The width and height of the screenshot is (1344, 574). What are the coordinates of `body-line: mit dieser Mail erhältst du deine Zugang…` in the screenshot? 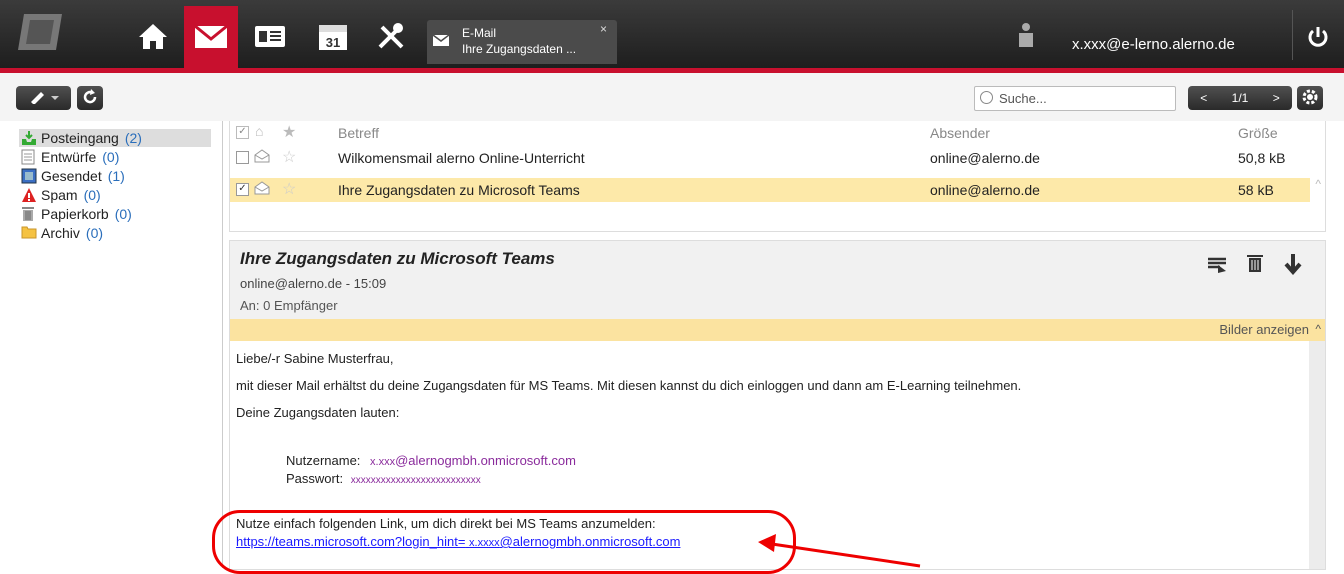 It's located at (629, 385).